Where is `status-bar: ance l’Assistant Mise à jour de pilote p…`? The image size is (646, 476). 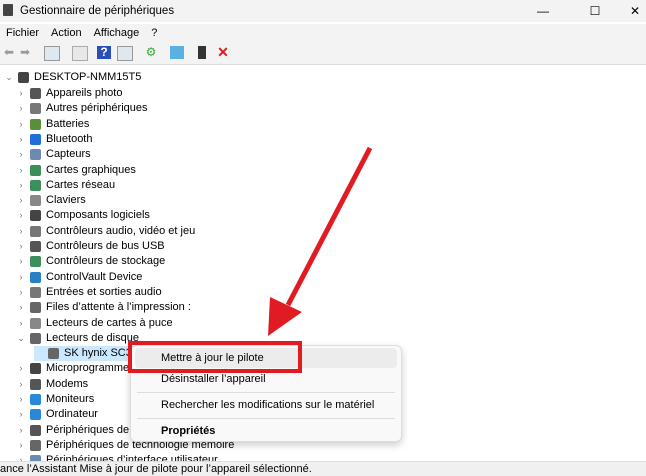 status-bar: ance l’Assistant Mise à jour de pilote p… is located at coordinates (323, 468).